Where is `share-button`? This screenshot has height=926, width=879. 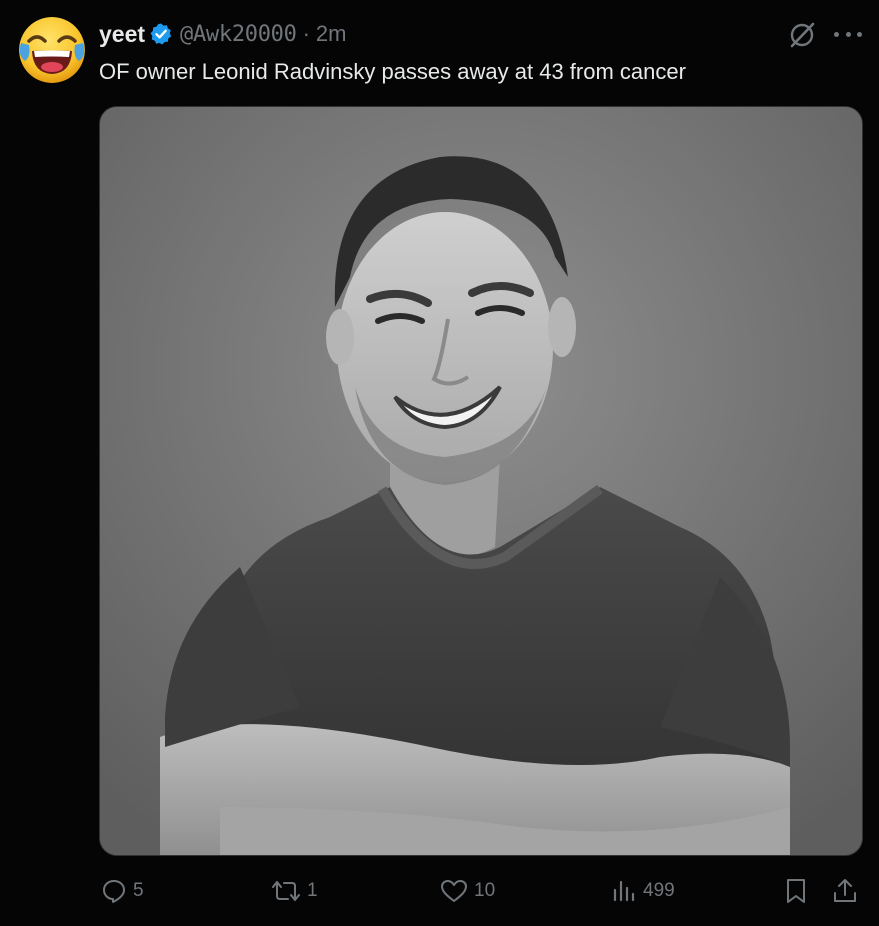 share-button is located at coordinates (845, 891).